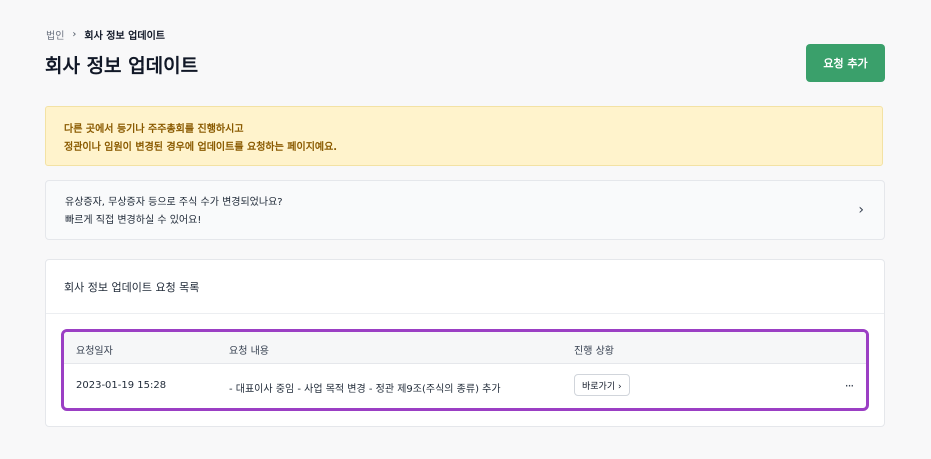  Describe the element at coordinates (465, 313) in the screenshot. I see `divider` at that location.